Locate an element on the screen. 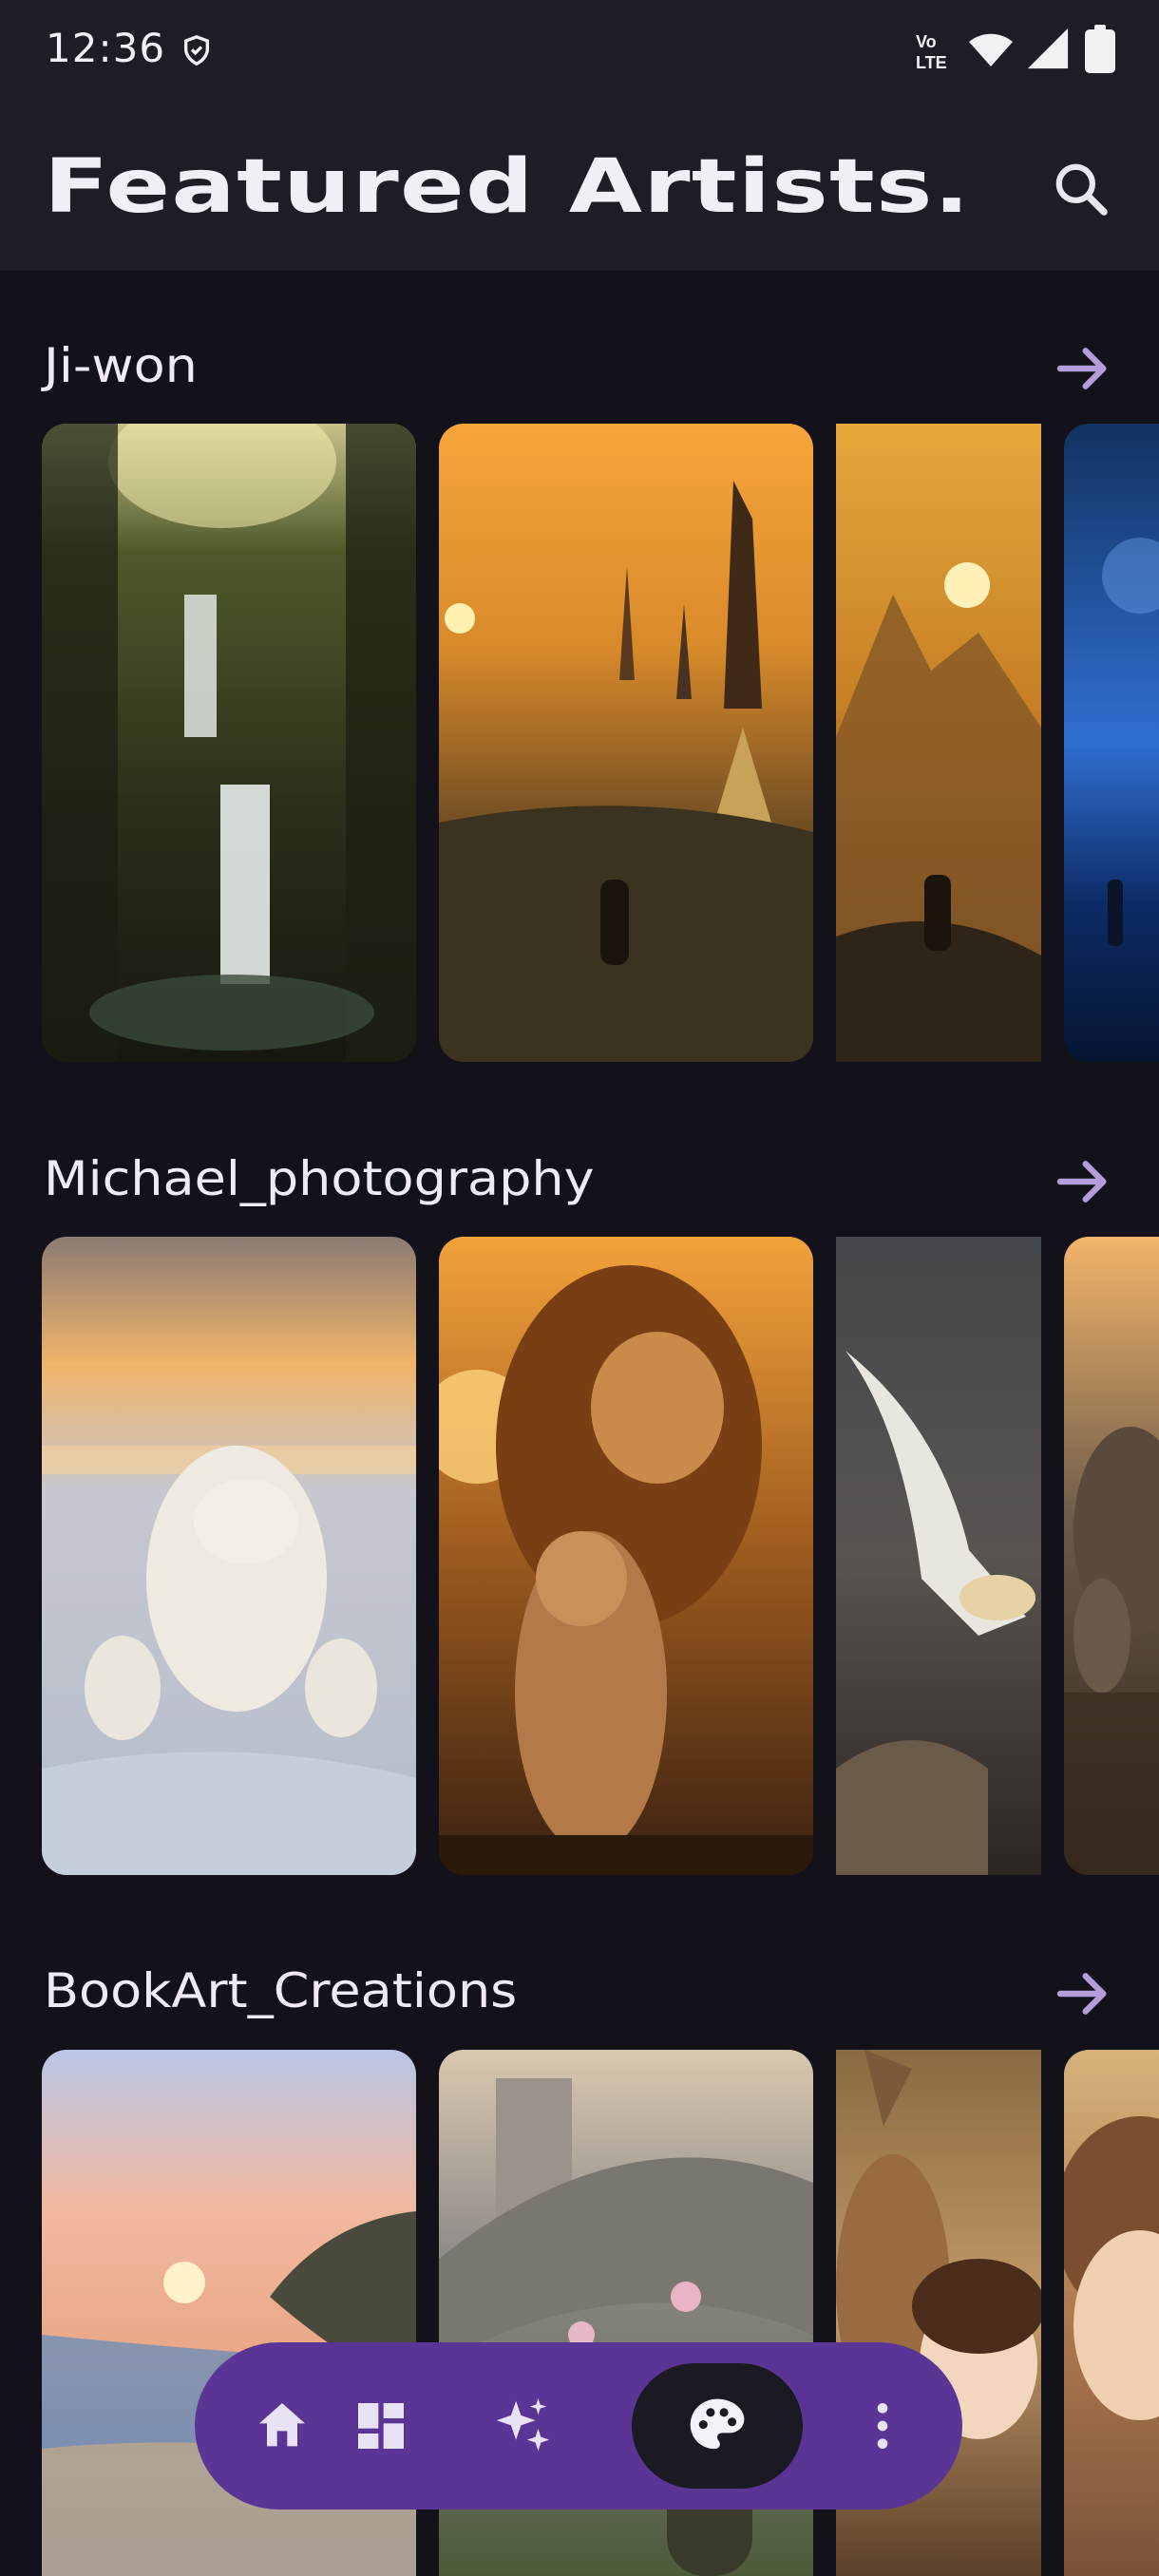 The height and width of the screenshot is (2576, 1159). wifi-icon is located at coordinates (991, 49).